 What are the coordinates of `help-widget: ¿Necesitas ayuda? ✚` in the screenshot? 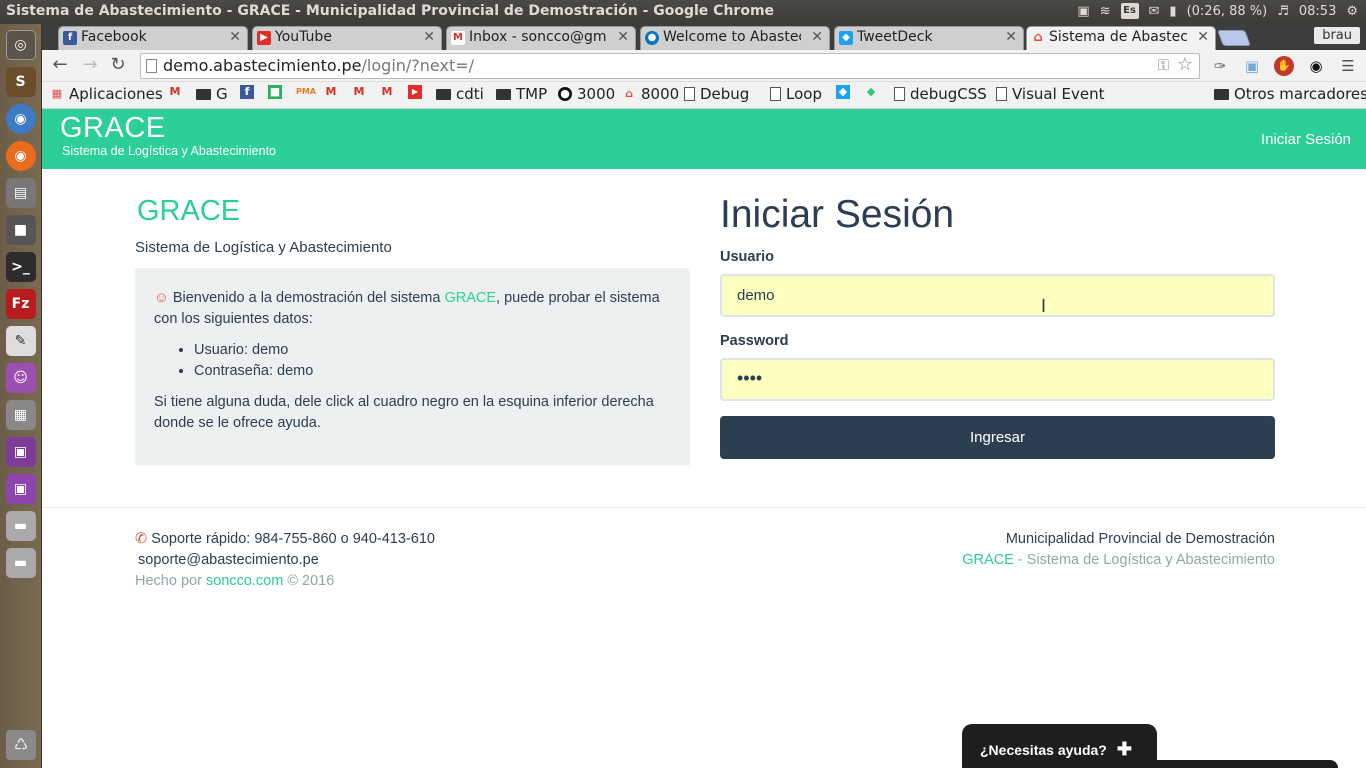 It's located at (1059, 746).